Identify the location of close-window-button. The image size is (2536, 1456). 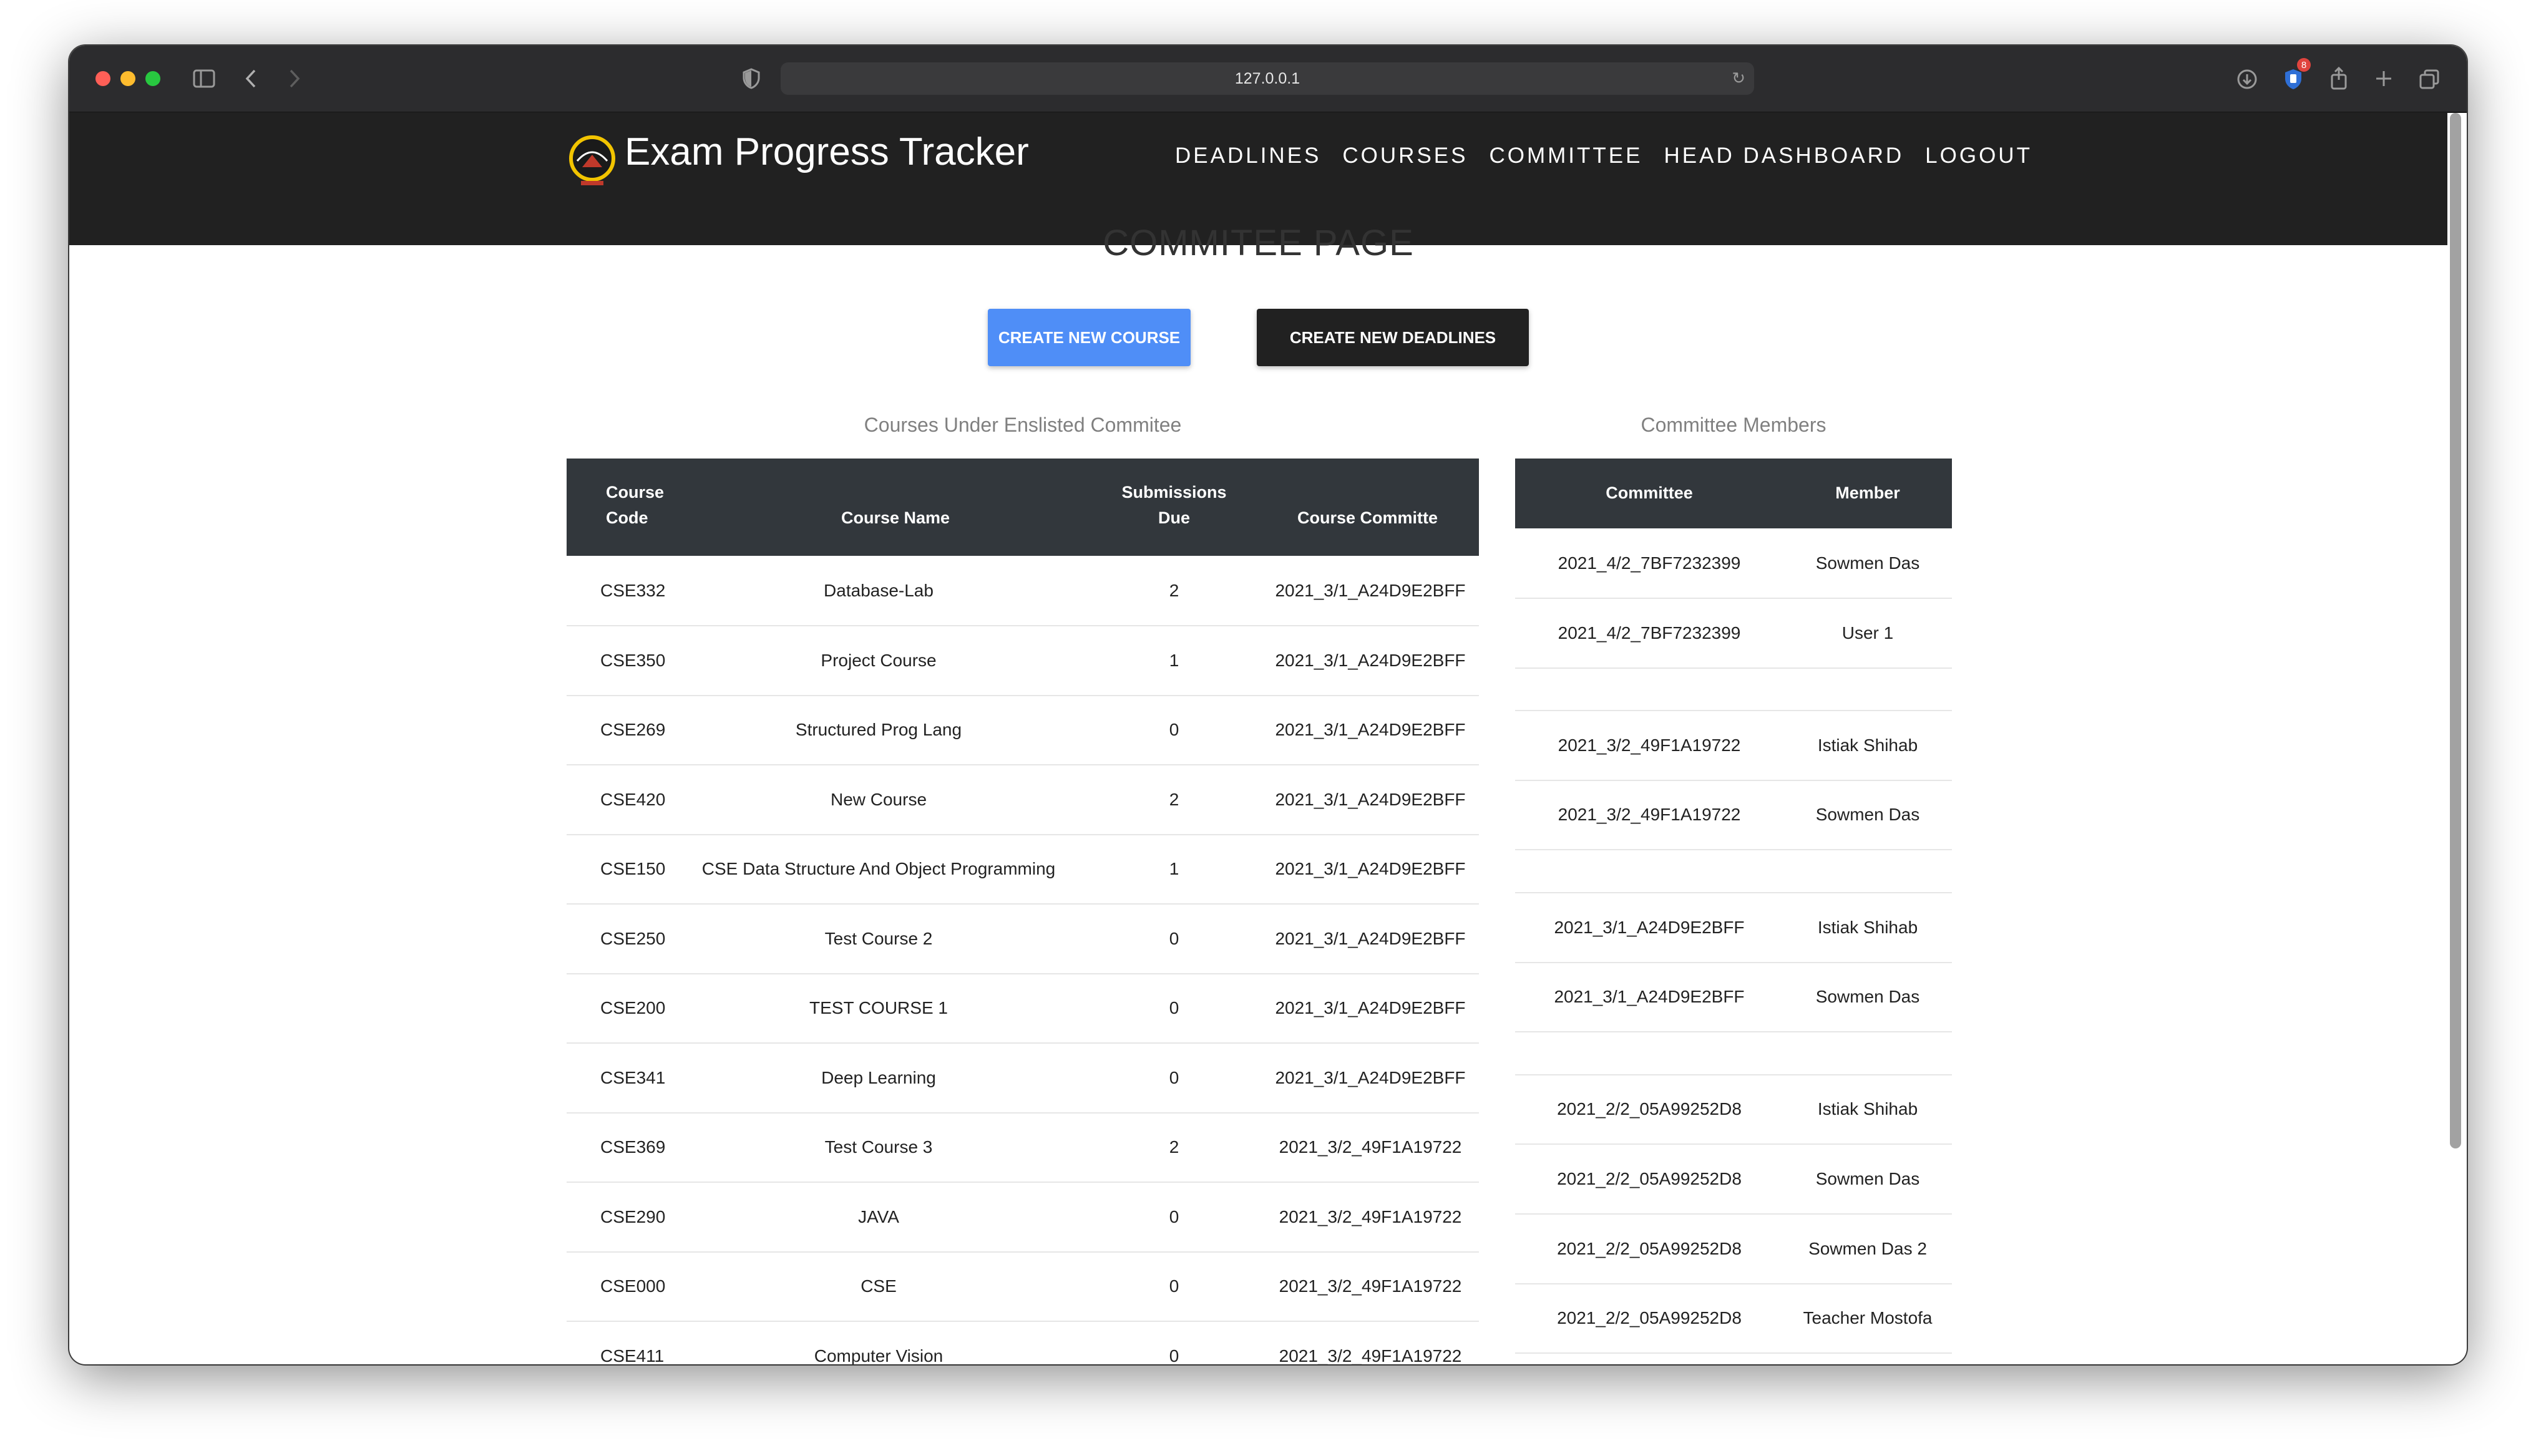
(102, 79).